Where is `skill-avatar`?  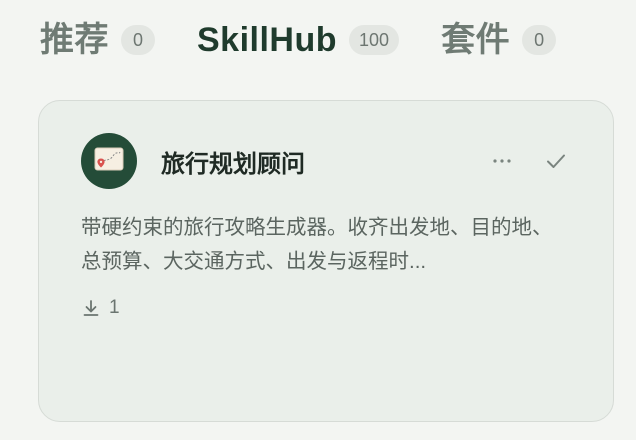 skill-avatar is located at coordinates (109, 161).